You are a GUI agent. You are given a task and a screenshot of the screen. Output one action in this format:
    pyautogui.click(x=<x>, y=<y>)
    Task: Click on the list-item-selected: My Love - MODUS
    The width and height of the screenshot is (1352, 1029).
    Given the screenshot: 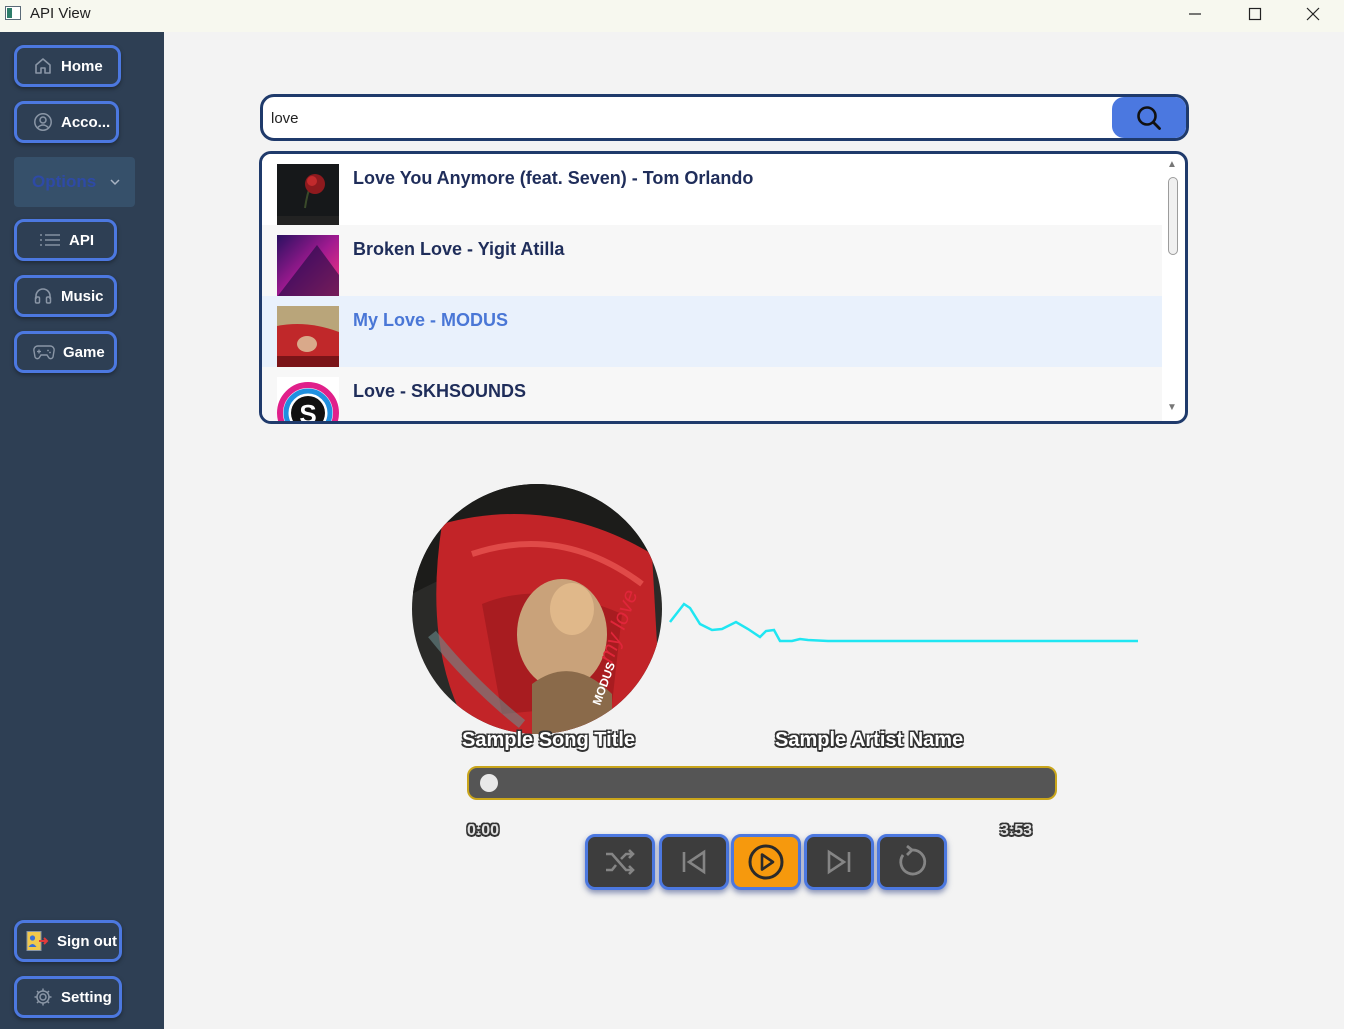 What is the action you would take?
    pyautogui.click(x=712, y=332)
    